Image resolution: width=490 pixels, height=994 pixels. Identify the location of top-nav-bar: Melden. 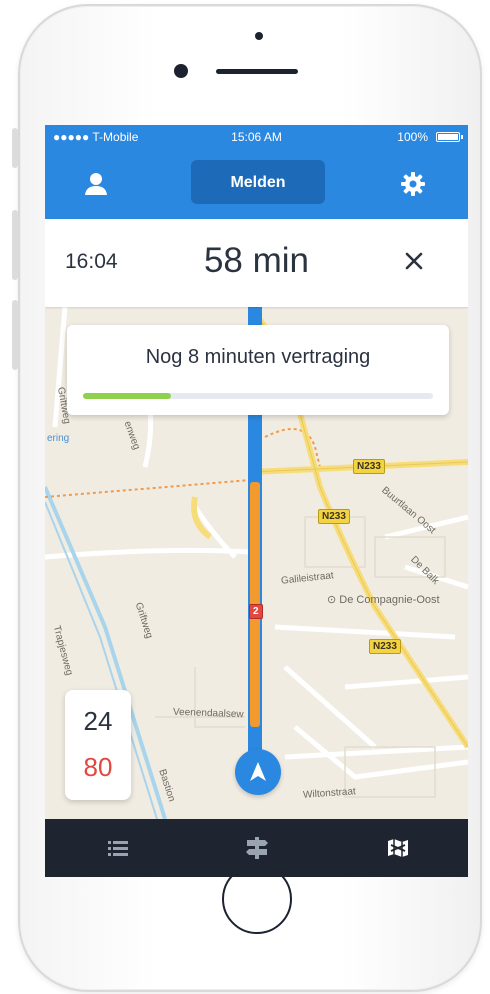
(256, 184).